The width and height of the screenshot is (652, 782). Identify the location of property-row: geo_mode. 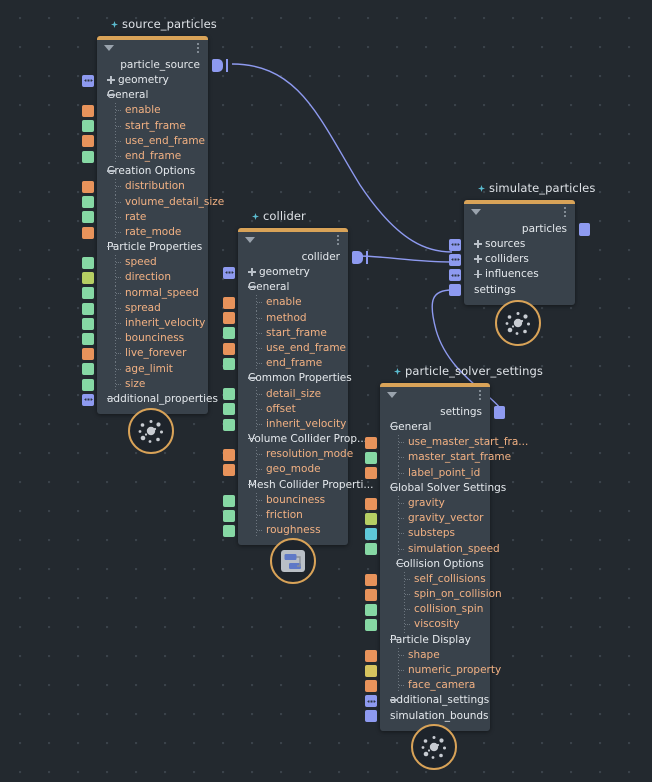
(293, 470).